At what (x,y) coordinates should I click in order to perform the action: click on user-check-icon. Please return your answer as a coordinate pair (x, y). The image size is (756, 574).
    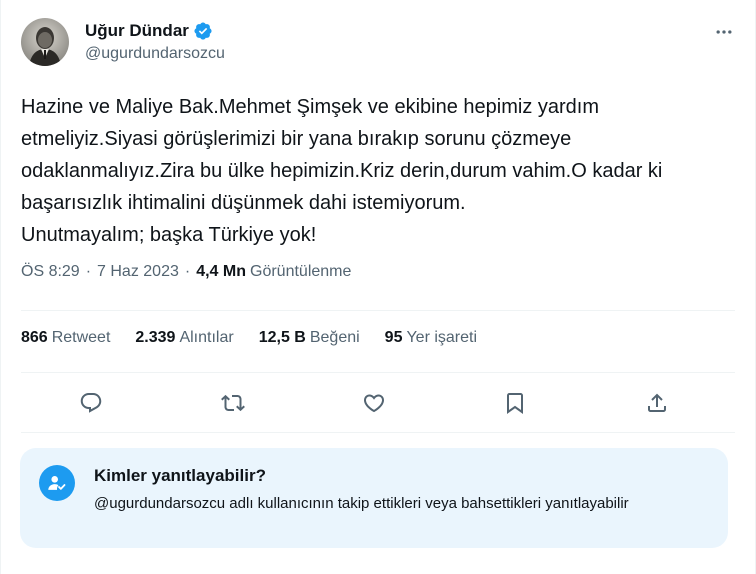
    Looking at the image, I should click on (57, 483).